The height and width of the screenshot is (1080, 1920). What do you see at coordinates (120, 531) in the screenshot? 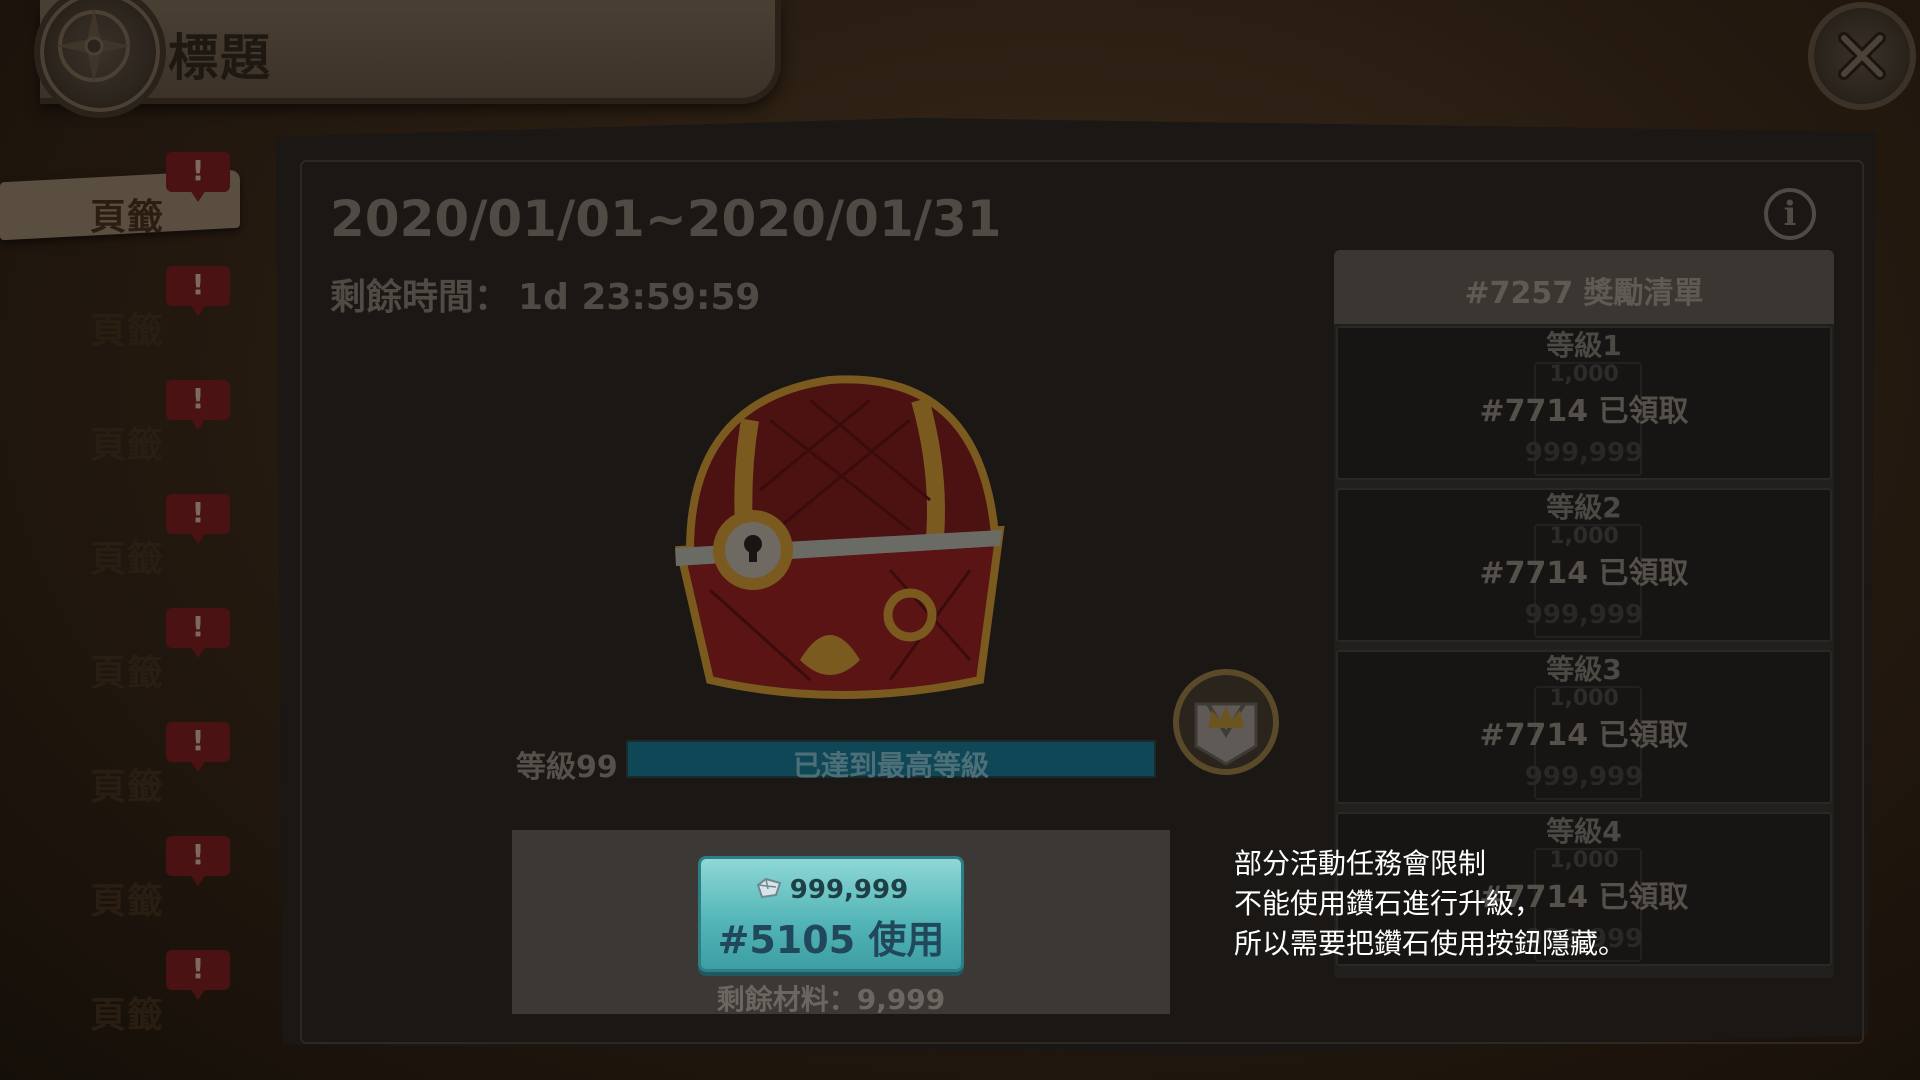
I see `sidebar-tab-4: 頁籤 !` at bounding box center [120, 531].